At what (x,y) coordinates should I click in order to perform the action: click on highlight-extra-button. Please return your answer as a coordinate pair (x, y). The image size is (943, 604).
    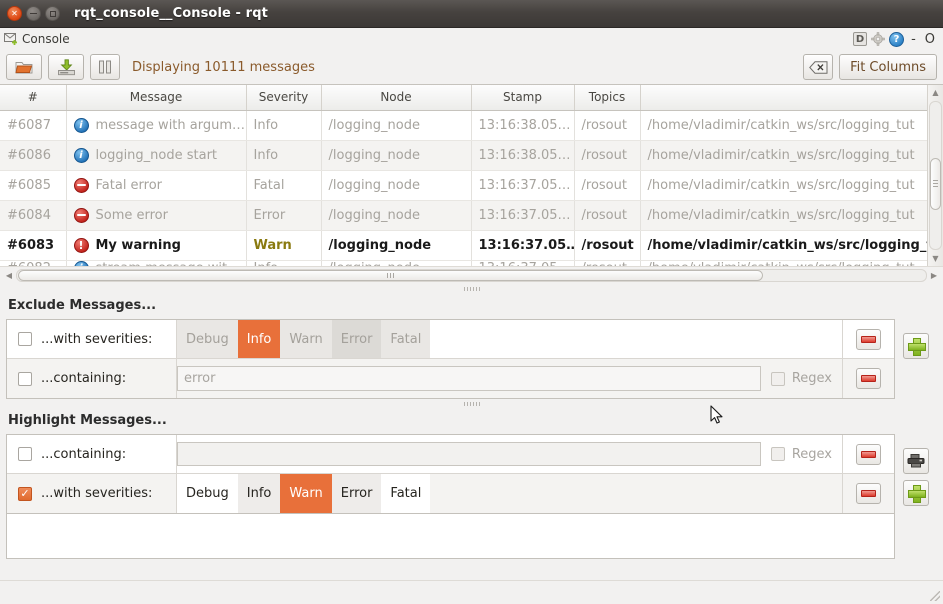
    Looking at the image, I should click on (916, 461).